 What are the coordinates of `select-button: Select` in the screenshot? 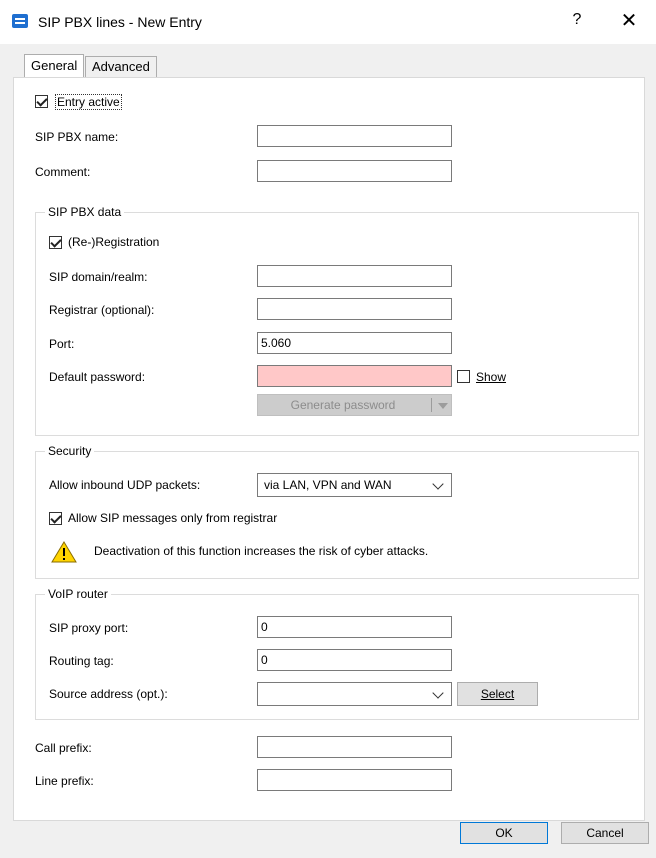 It's located at (497, 694).